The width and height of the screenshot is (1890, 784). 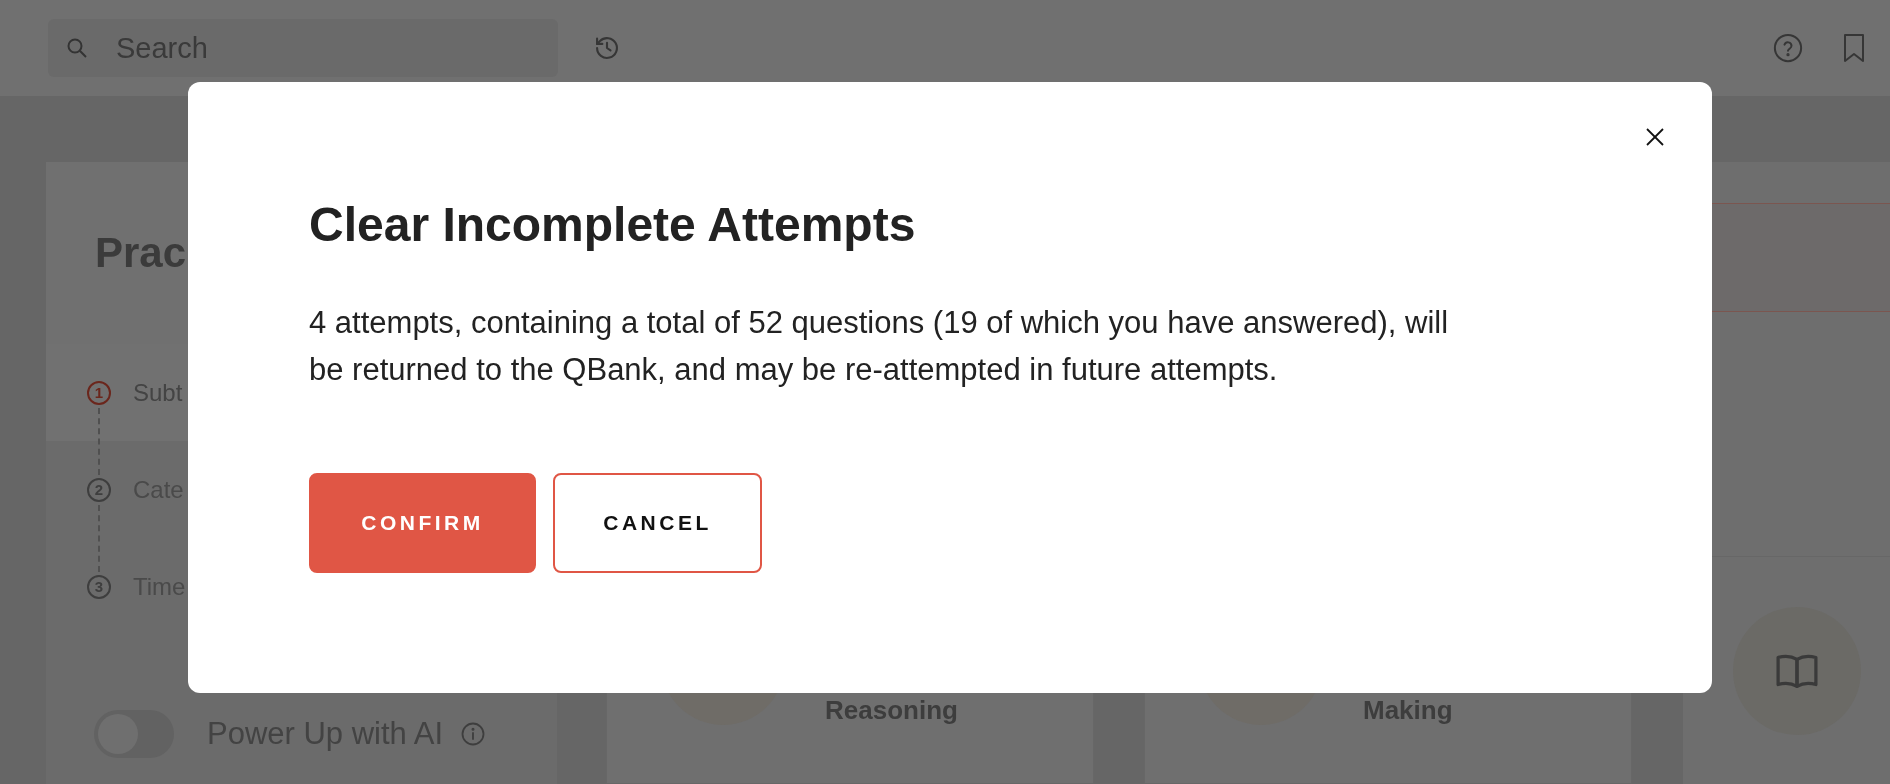 What do you see at coordinates (1854, 48) in the screenshot?
I see `bookmark-icon` at bounding box center [1854, 48].